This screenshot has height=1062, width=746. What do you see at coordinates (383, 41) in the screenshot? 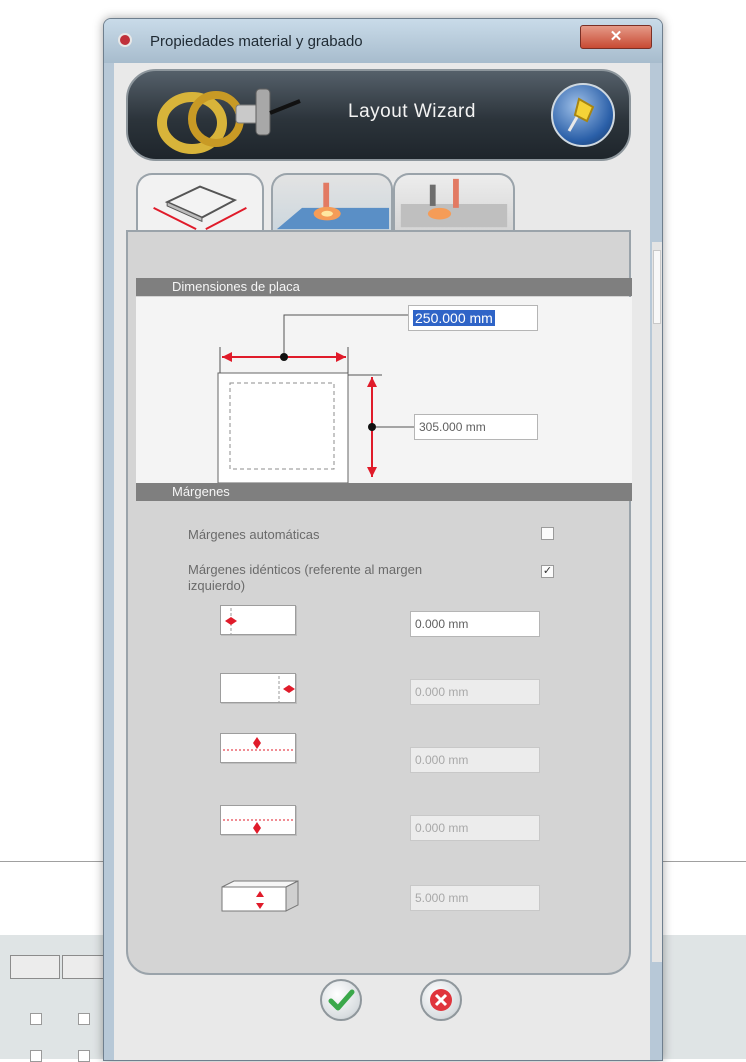
I see `title-bar: Propiedades material y grabado ✕` at bounding box center [383, 41].